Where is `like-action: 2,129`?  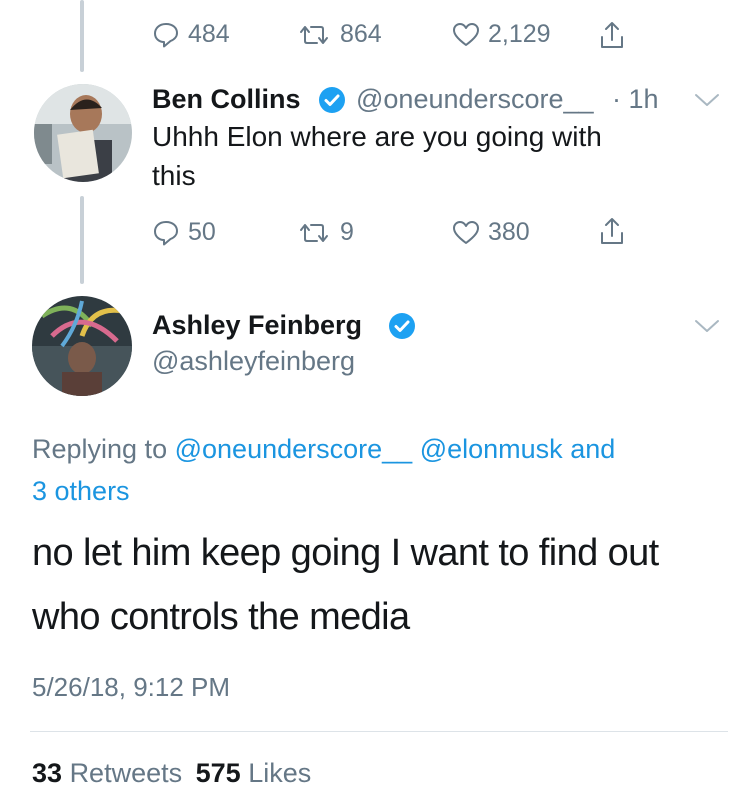 like-action: 2,129 is located at coordinates (501, 34).